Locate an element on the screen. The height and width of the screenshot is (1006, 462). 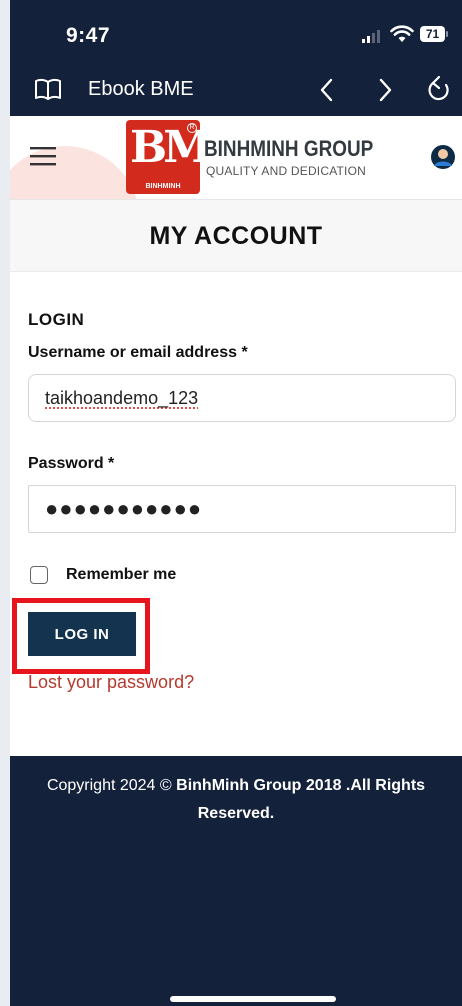
remember-me-label: Remember me is located at coordinates (121, 575).